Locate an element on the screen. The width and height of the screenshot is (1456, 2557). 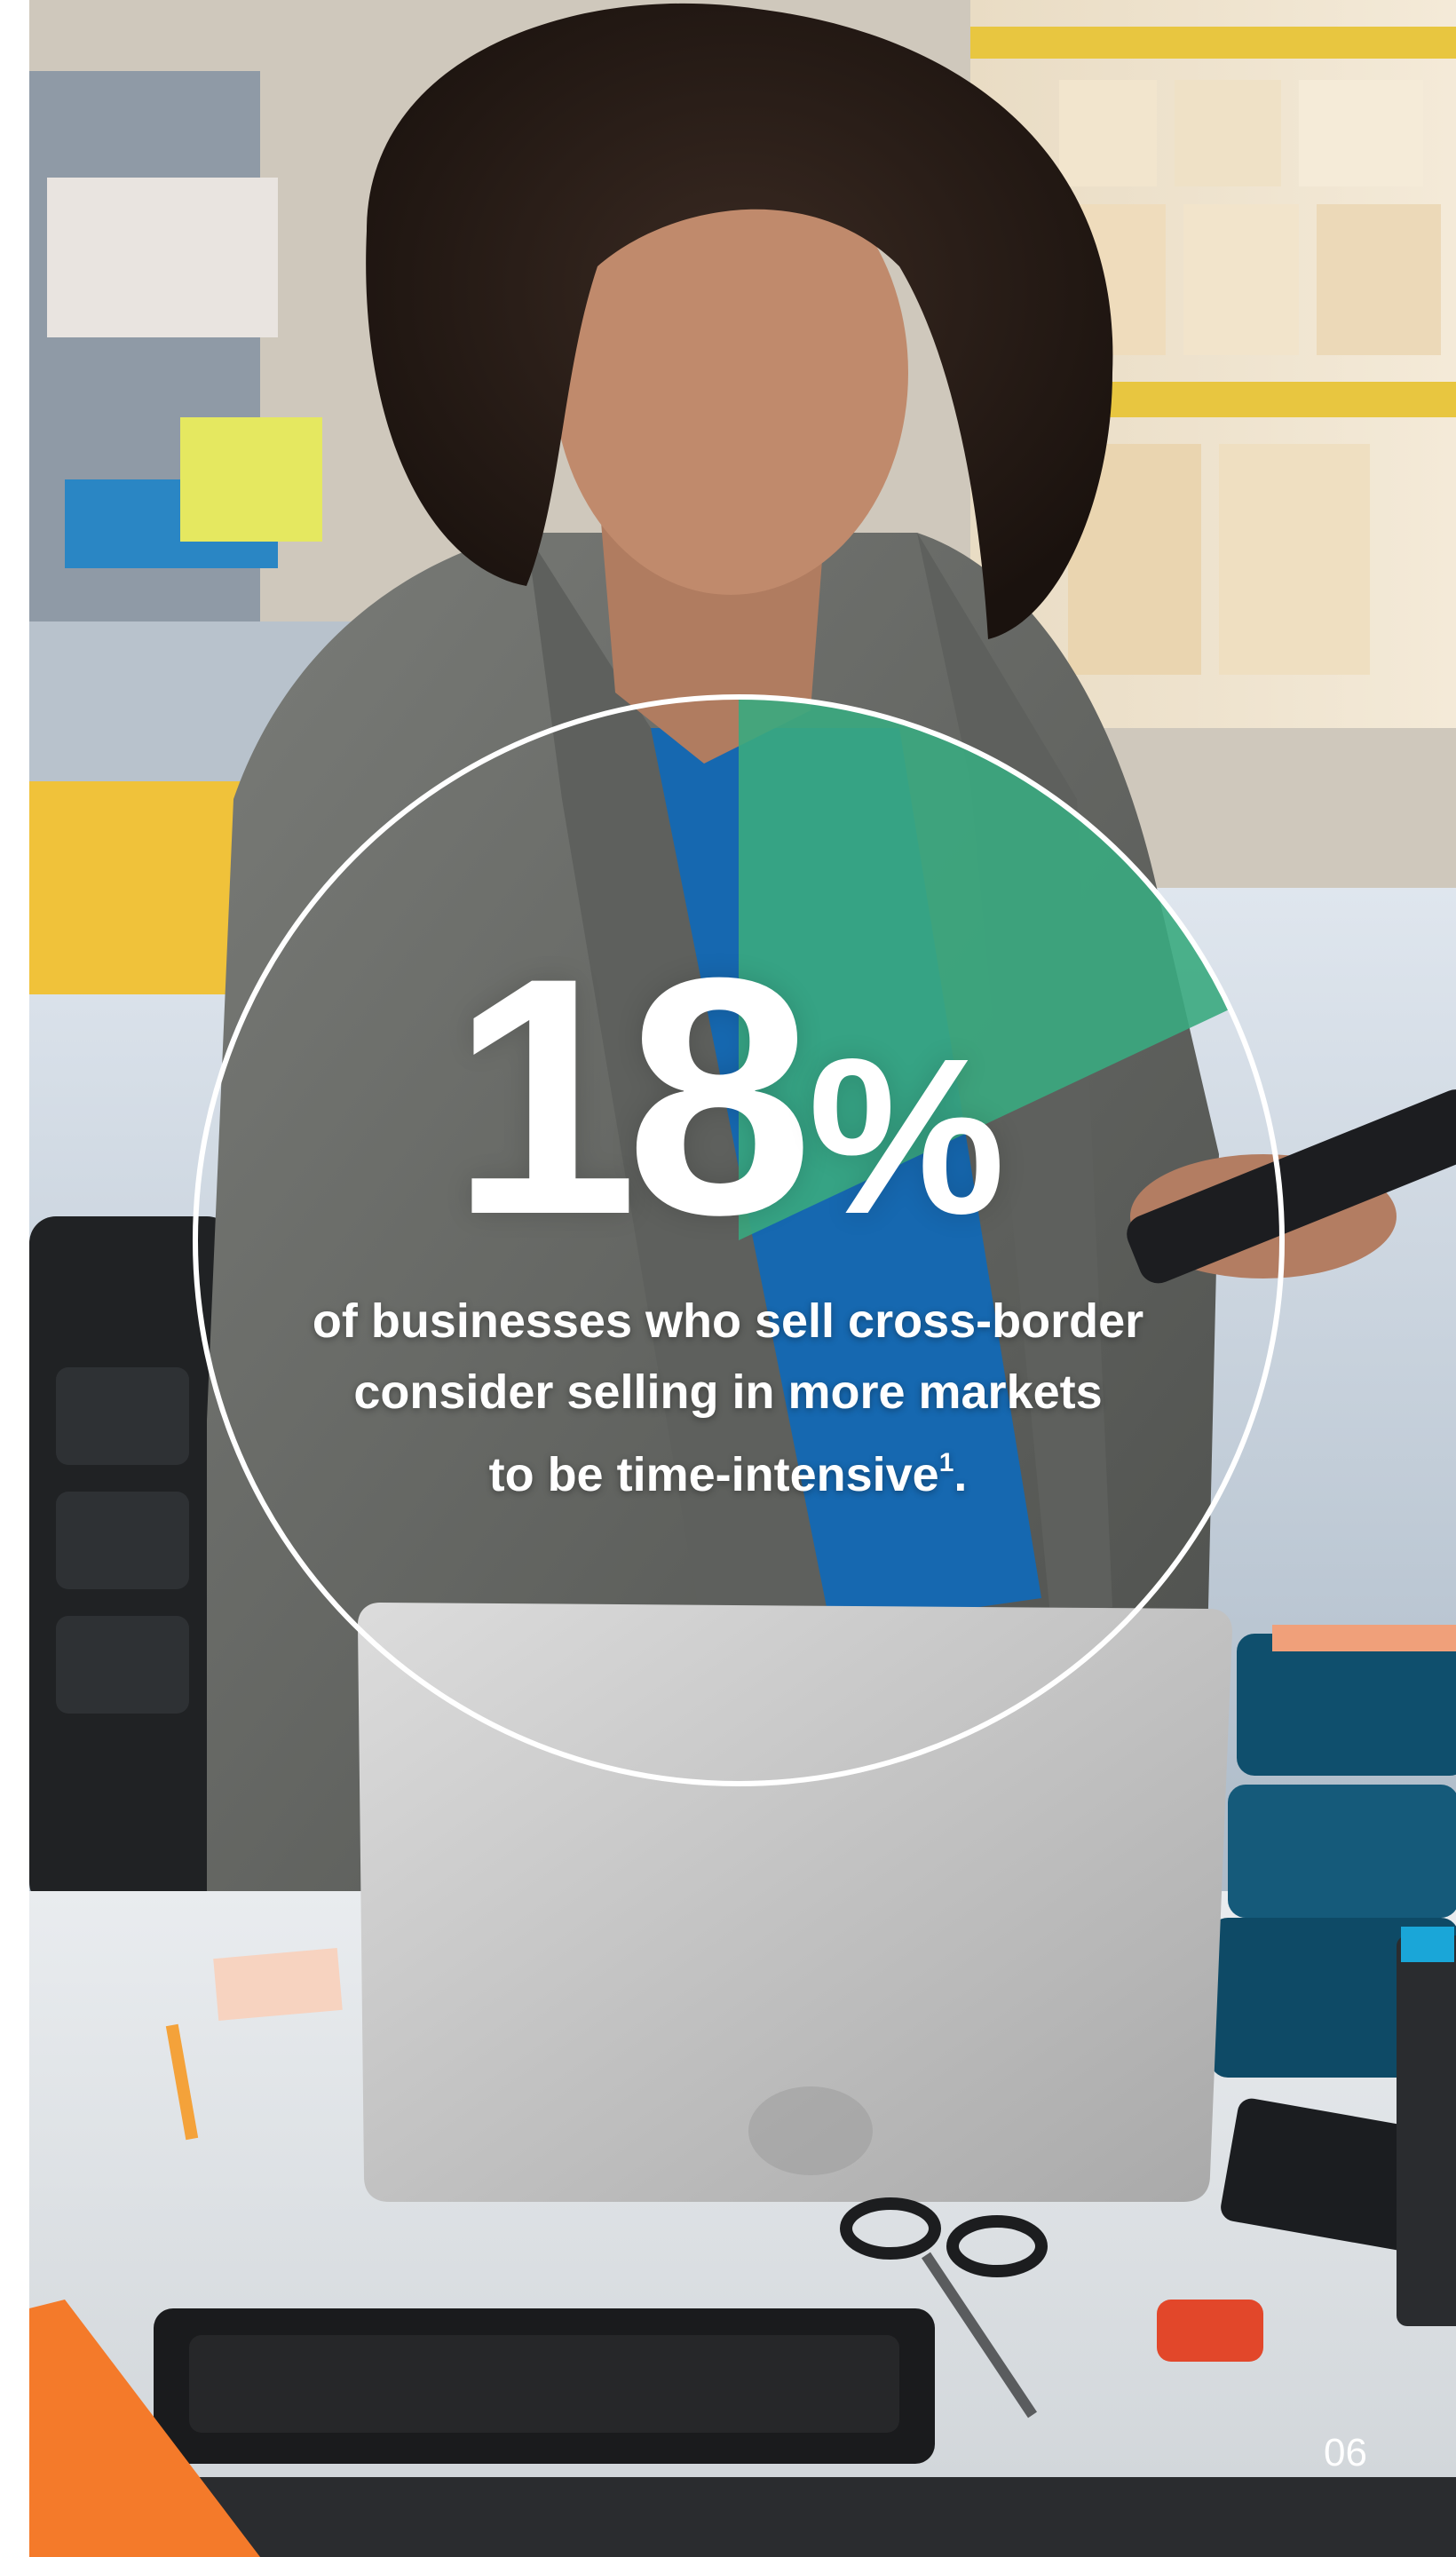
caption-line-3: to be time-intensive1. is located at coordinates (728, 1469).